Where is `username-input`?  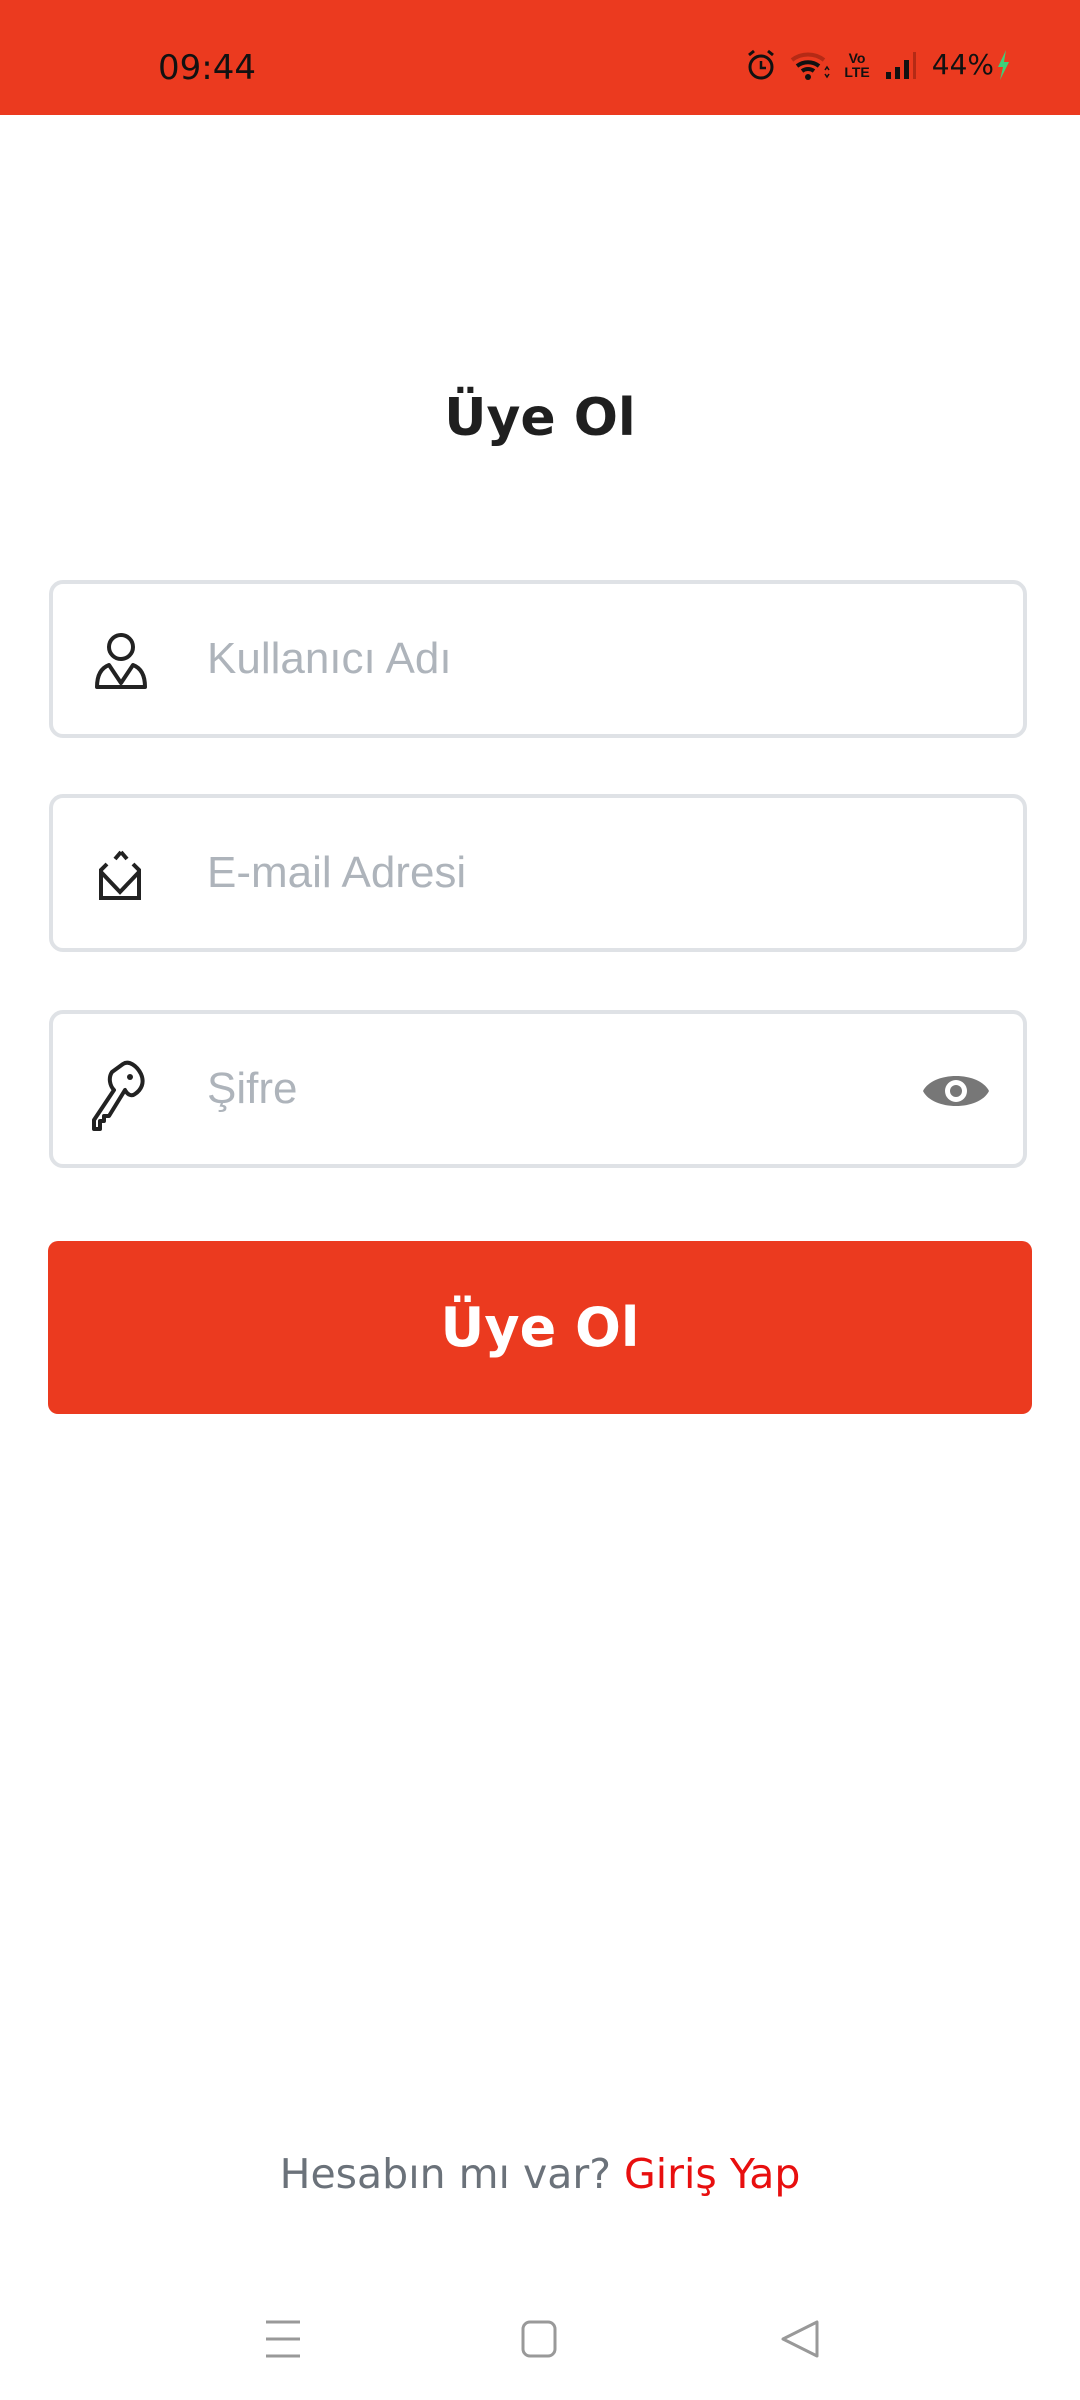
username-input is located at coordinates (567, 659).